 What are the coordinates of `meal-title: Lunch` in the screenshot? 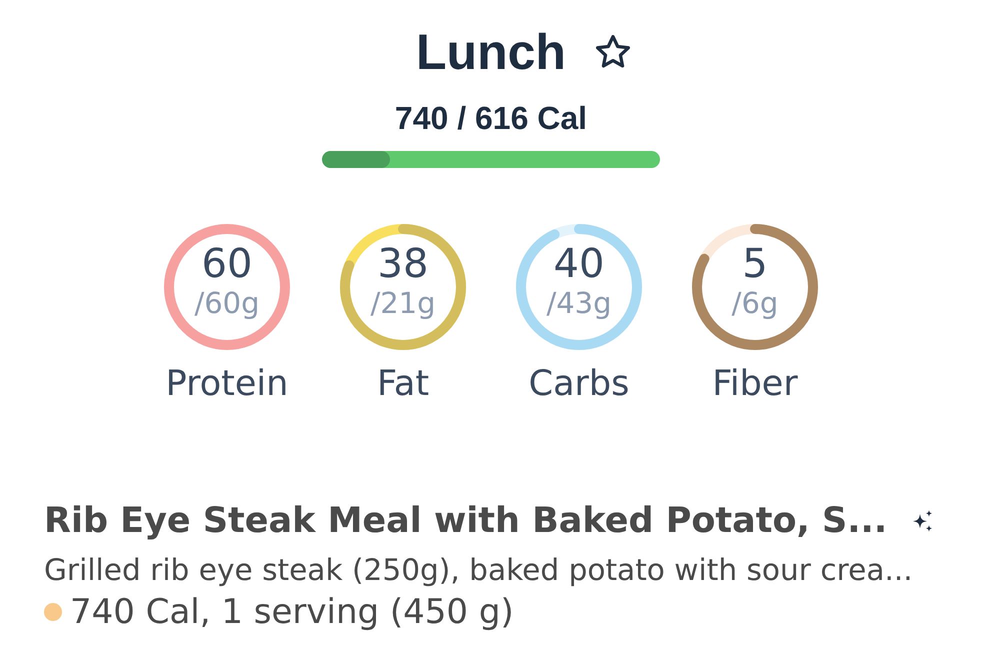 It's located at (491, 52).